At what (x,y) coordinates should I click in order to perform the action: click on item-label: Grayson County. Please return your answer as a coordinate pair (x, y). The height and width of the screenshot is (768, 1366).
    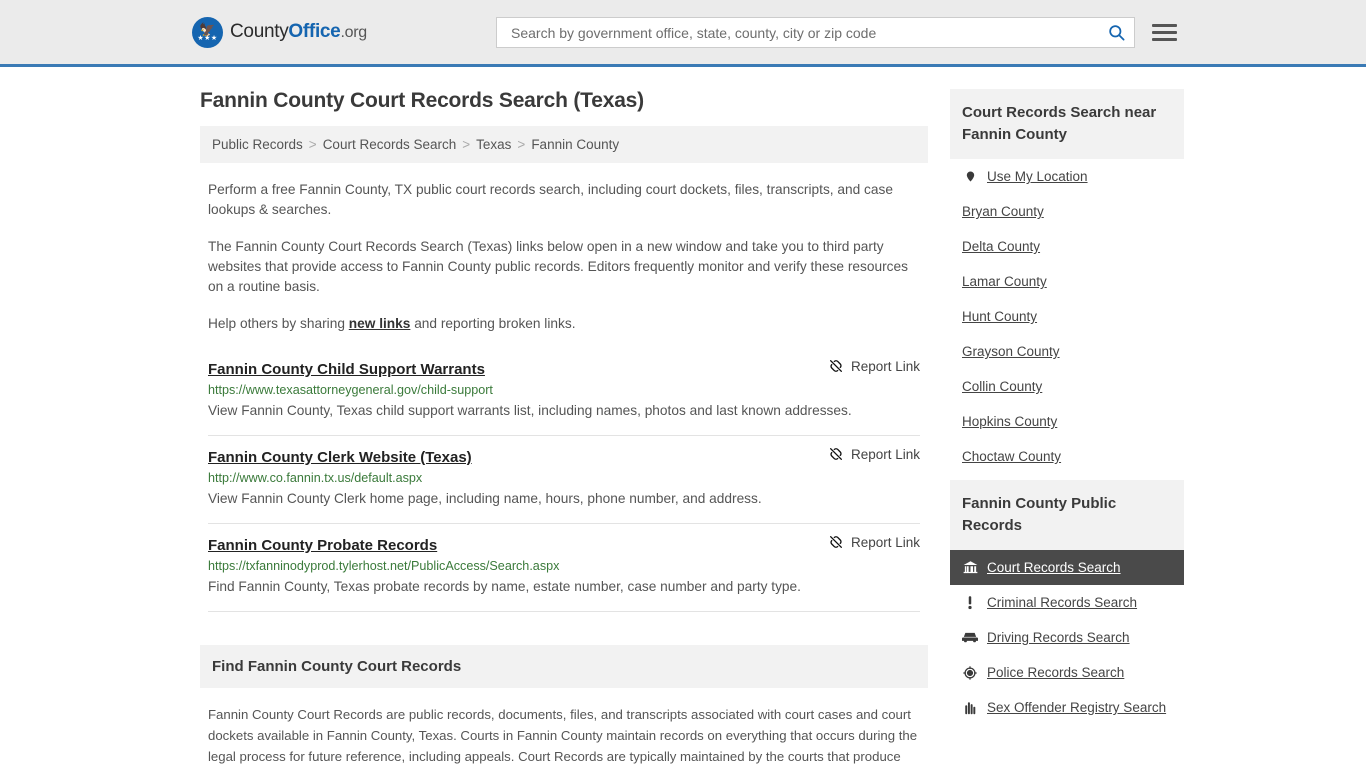
    Looking at the image, I should click on (1011, 351).